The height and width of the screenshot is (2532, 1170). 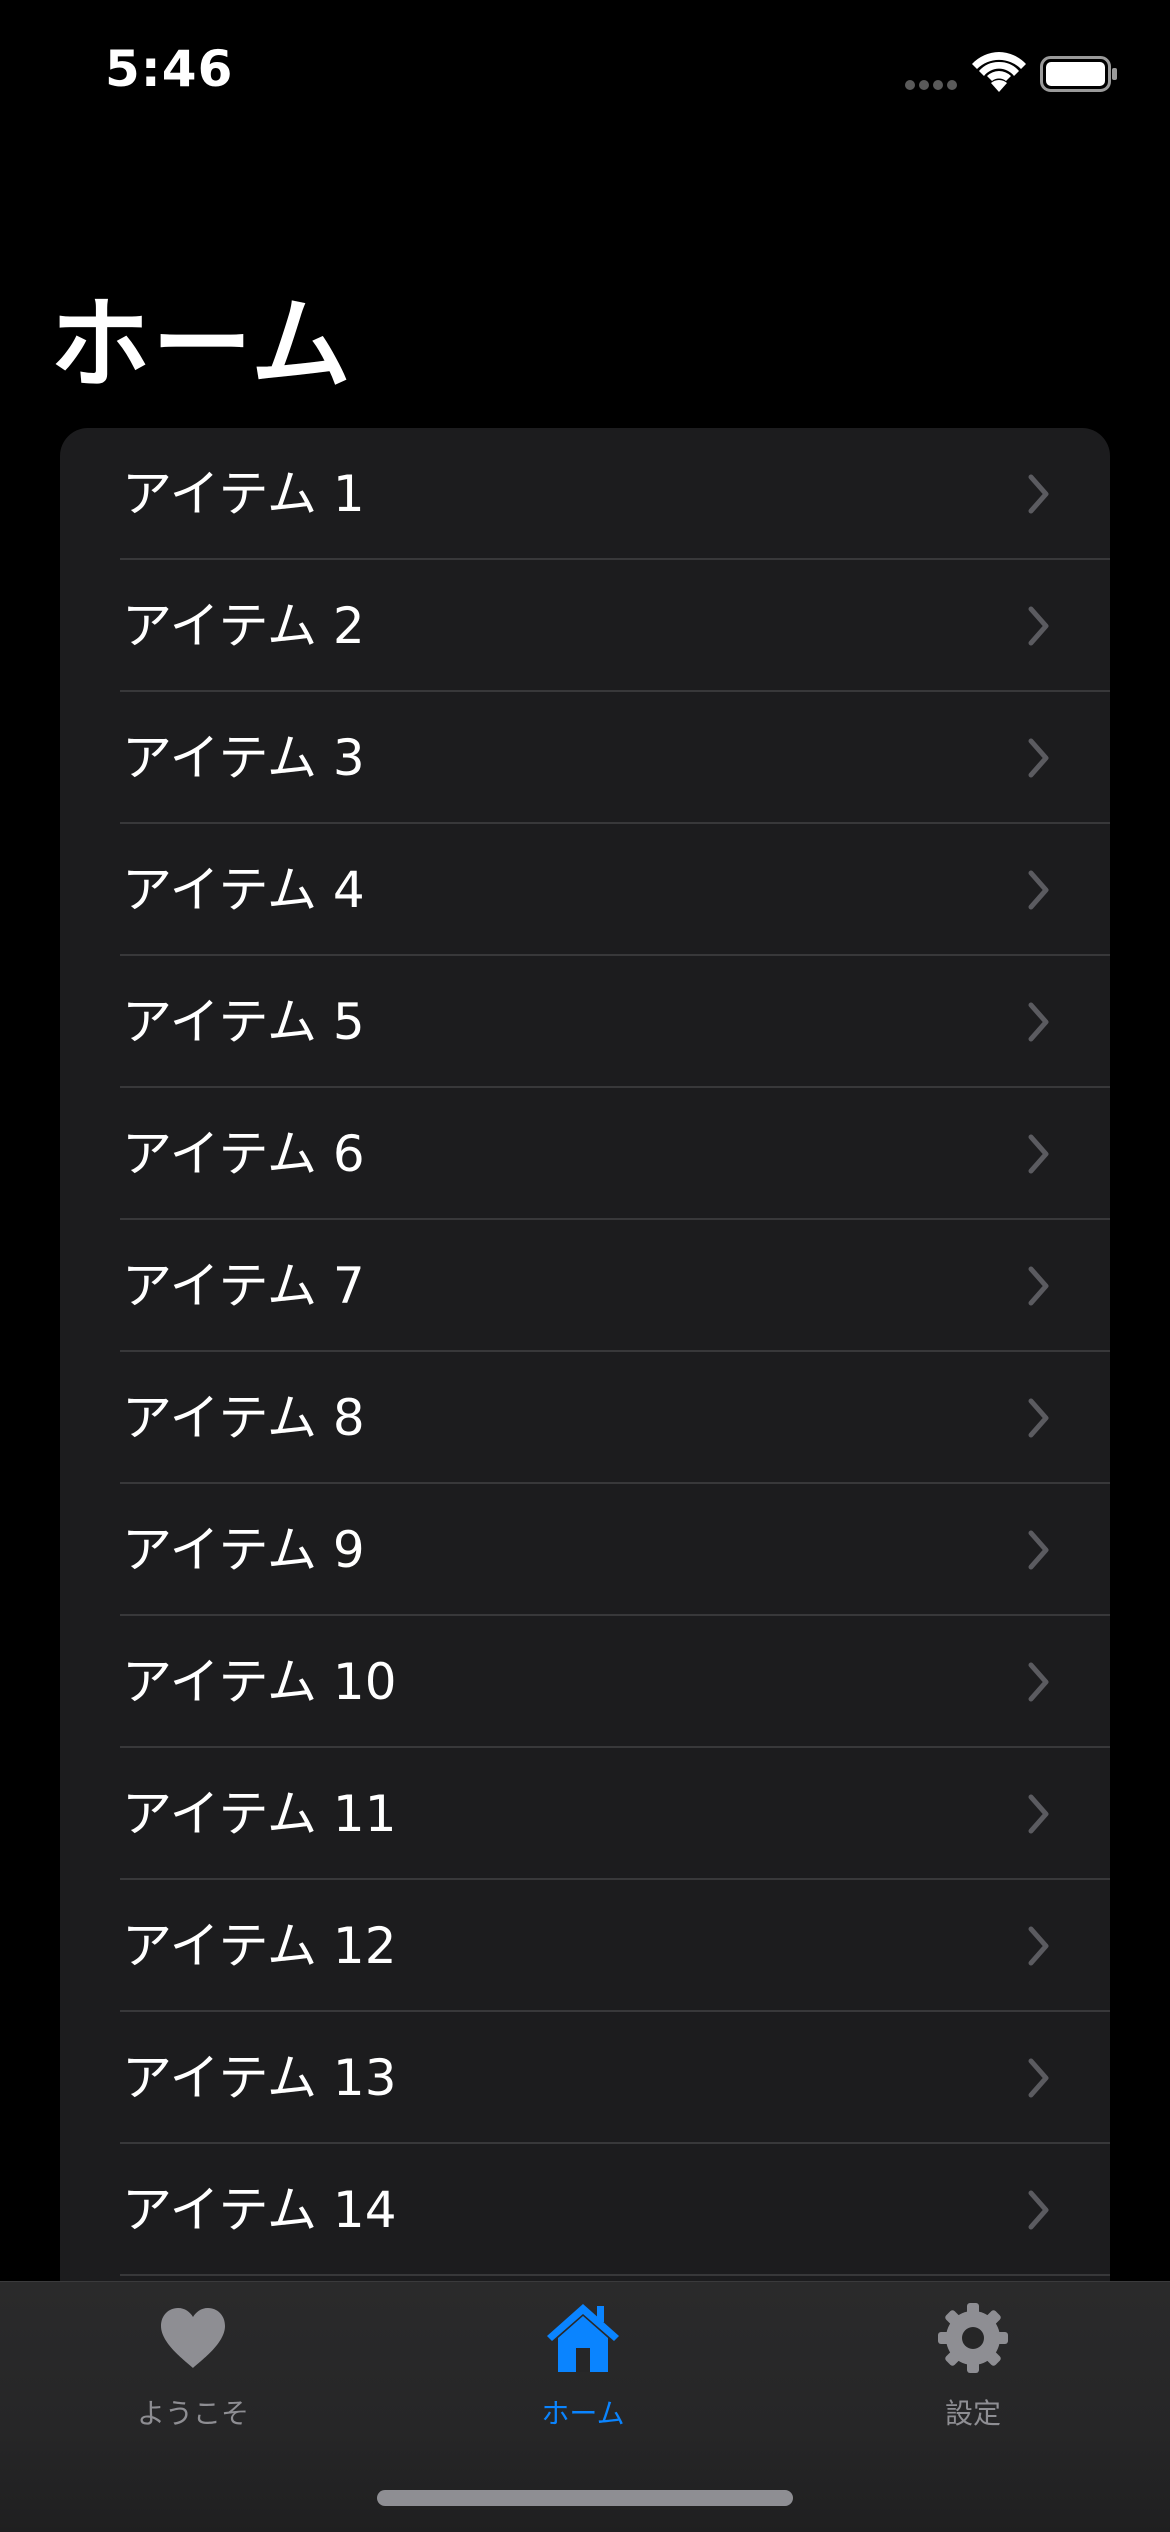 What do you see at coordinates (585, 626) in the screenshot?
I see `list-item: アイテム 2` at bounding box center [585, 626].